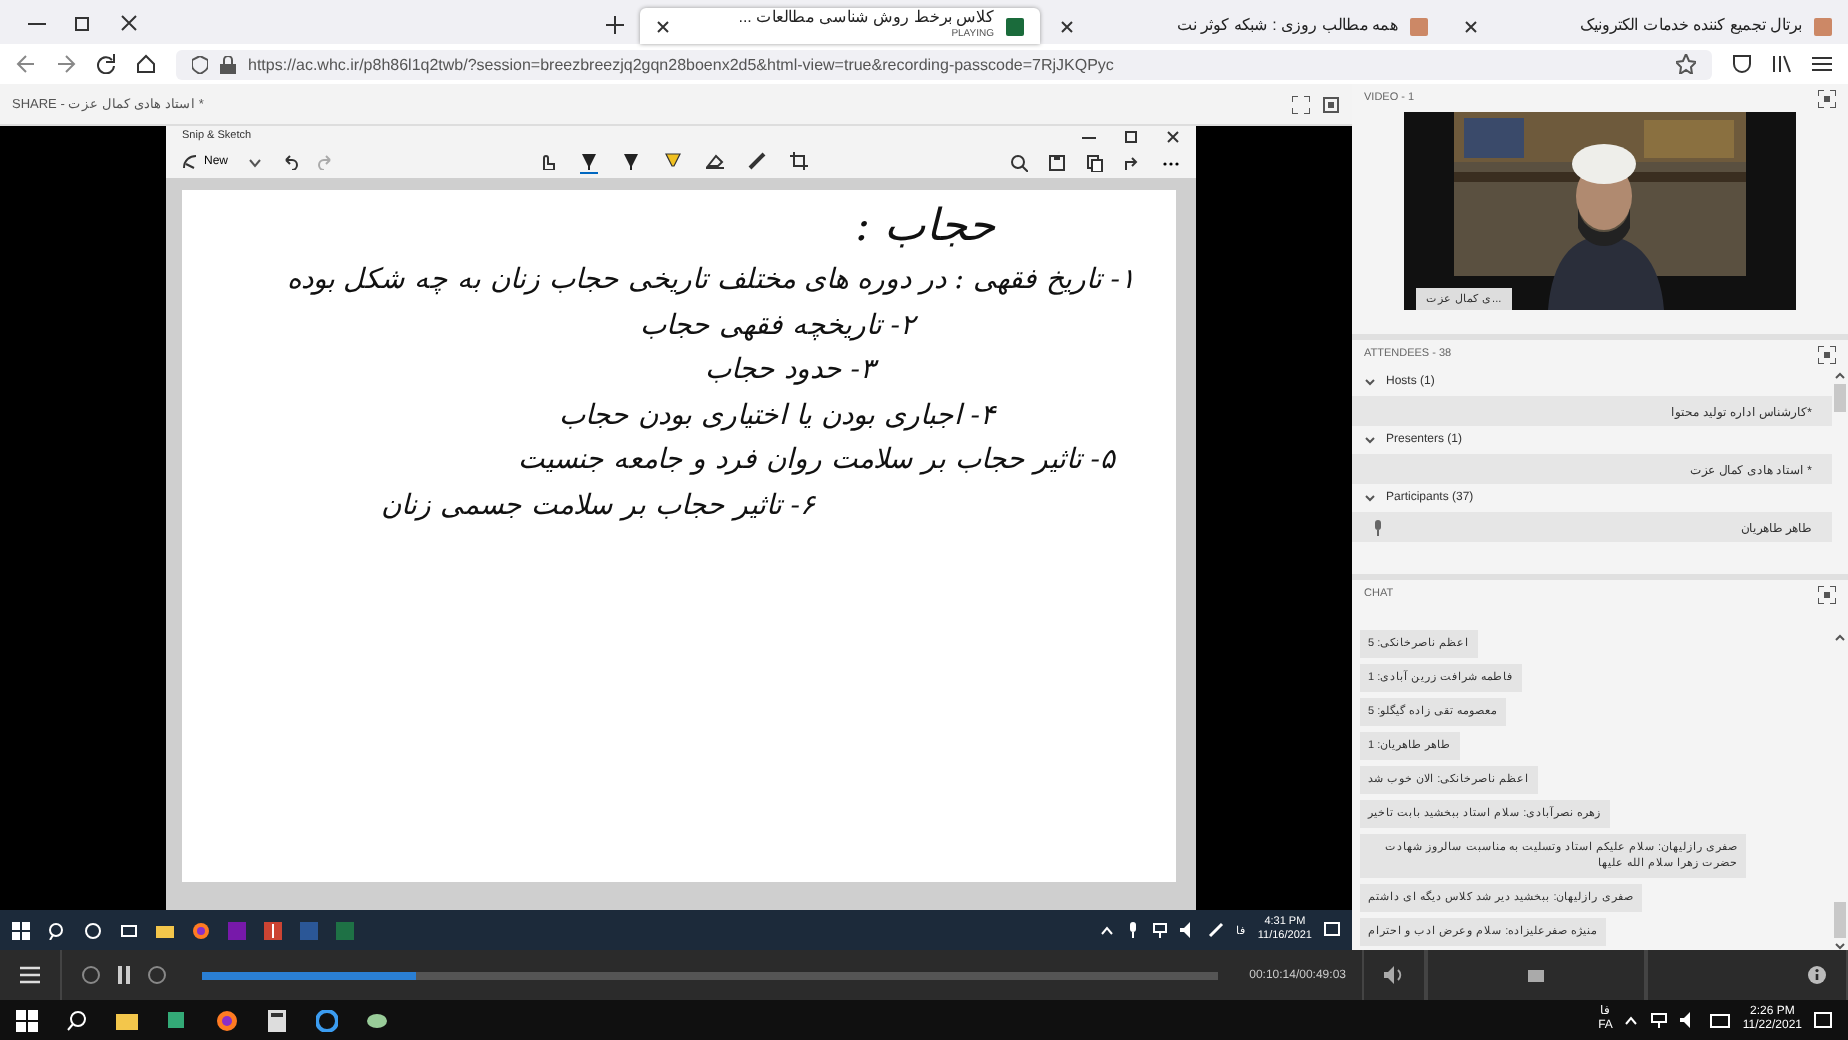 The image size is (1848, 1040). I want to click on save-icon, so click(1057, 162).